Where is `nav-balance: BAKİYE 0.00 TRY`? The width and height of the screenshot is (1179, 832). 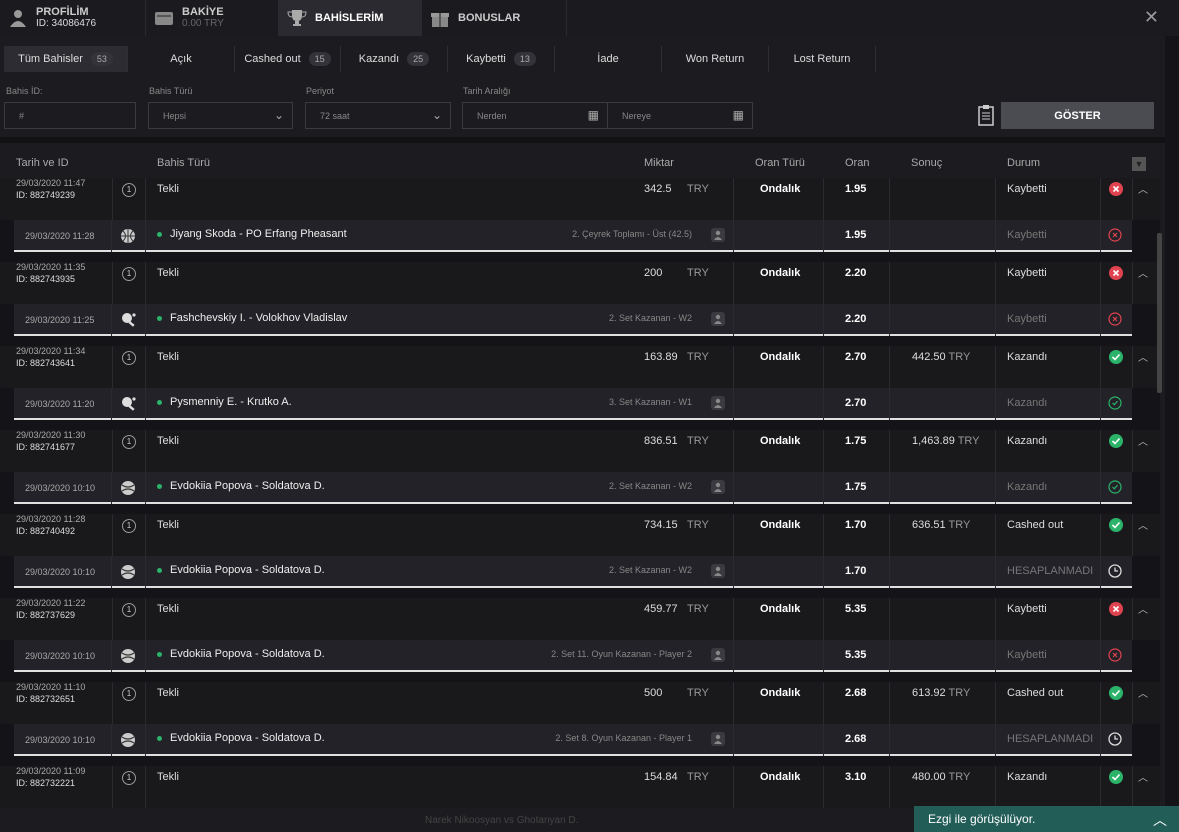
nav-balance: BAKİYE 0.00 TRY is located at coordinates (212, 18).